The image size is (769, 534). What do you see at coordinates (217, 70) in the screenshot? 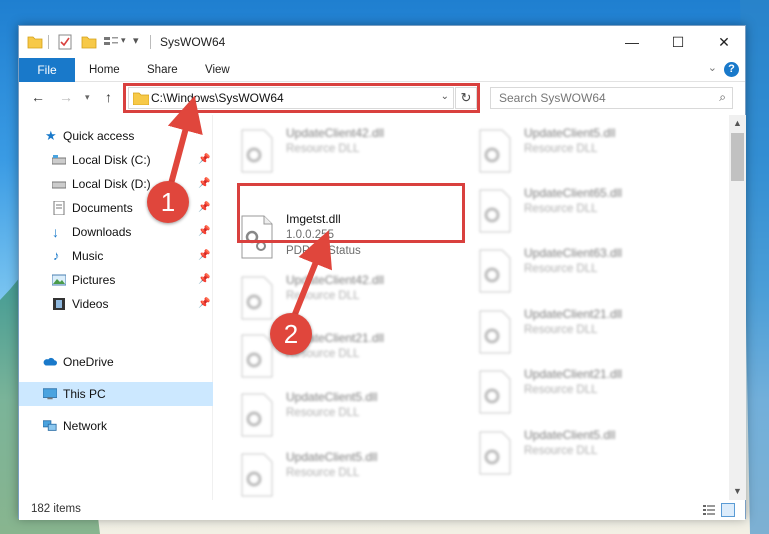
I see `tab-view: View` at bounding box center [217, 70].